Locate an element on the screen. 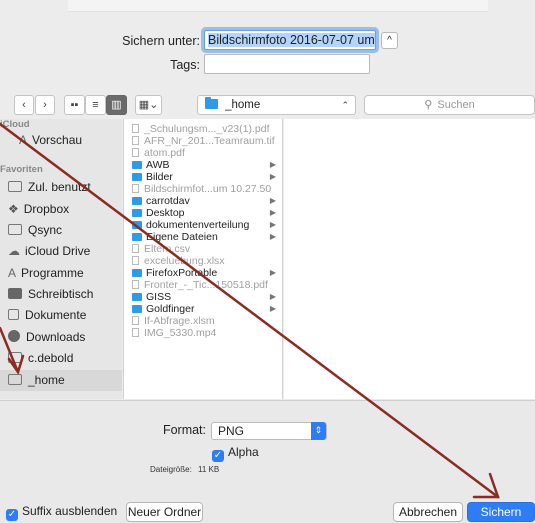 The image size is (535, 523). file-name: If-Abfrage.xlsm is located at coordinates (179, 321).